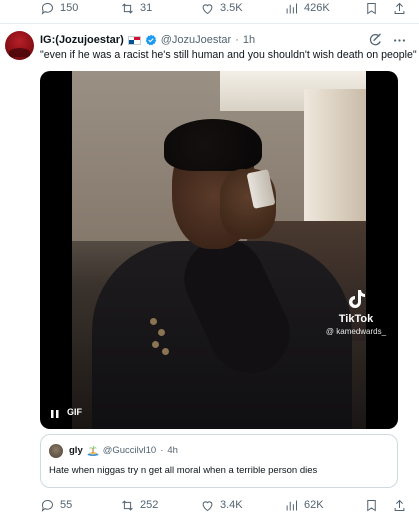 This screenshot has height=519, width=419. I want to click on quoted-timestamp: 4h, so click(172, 450).